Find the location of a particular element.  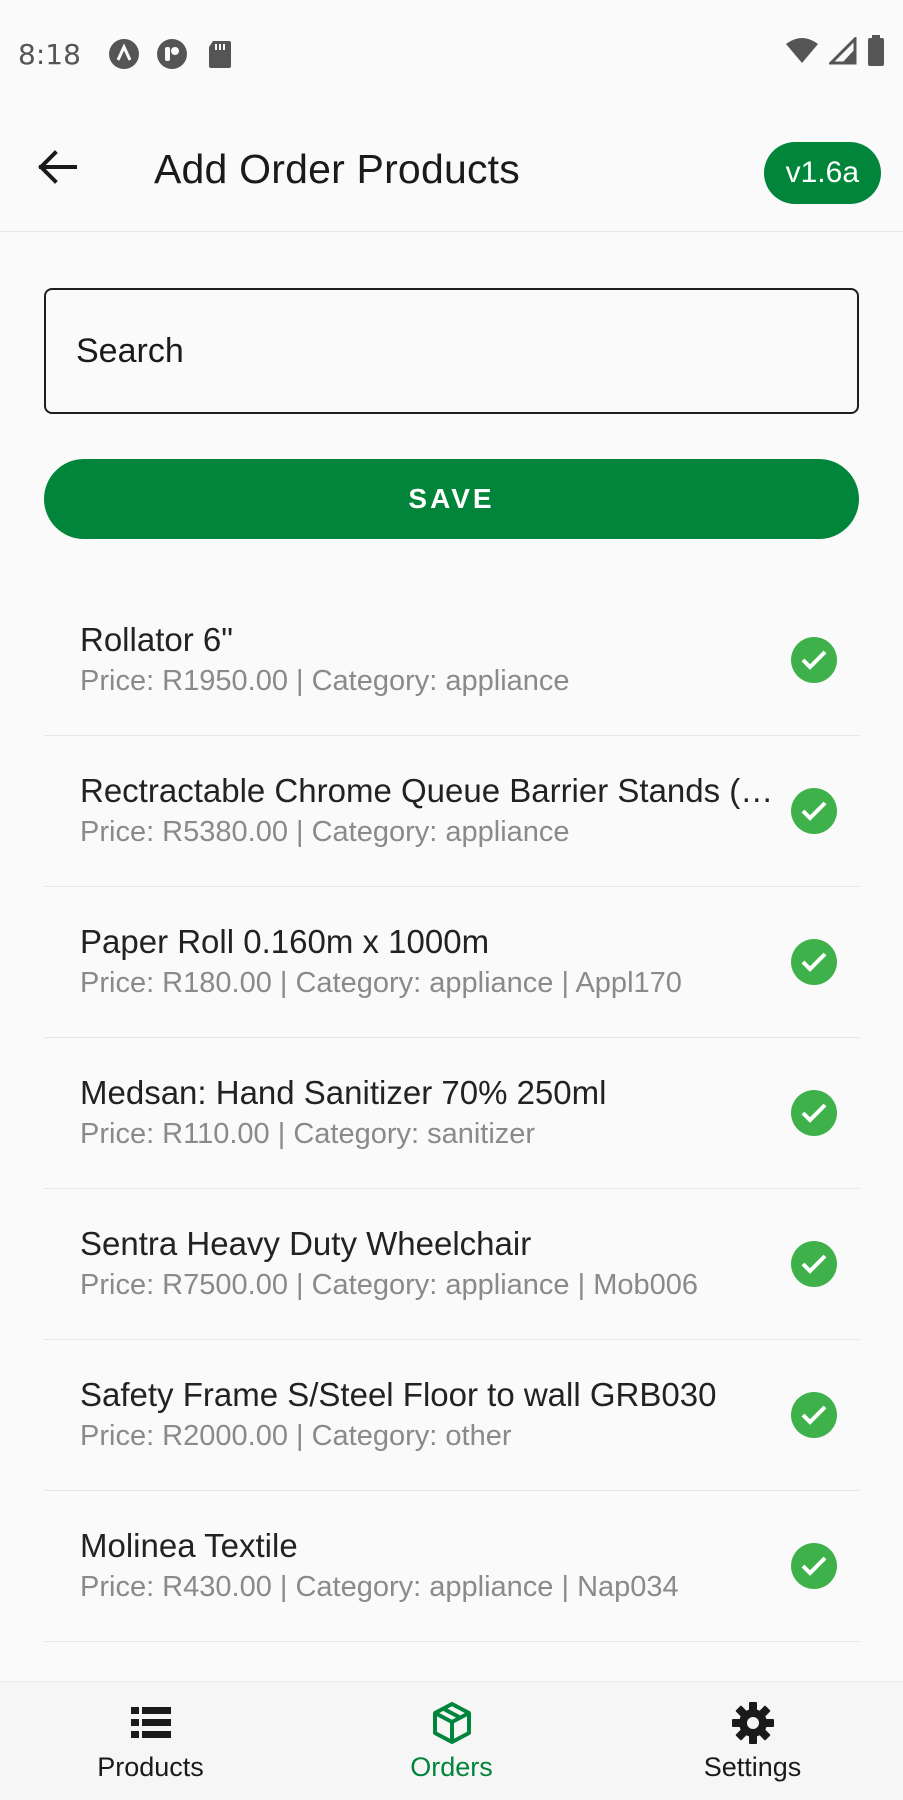

product-name: Medsan: Hand Sanitizer 70% 250ml is located at coordinates (343, 1092).